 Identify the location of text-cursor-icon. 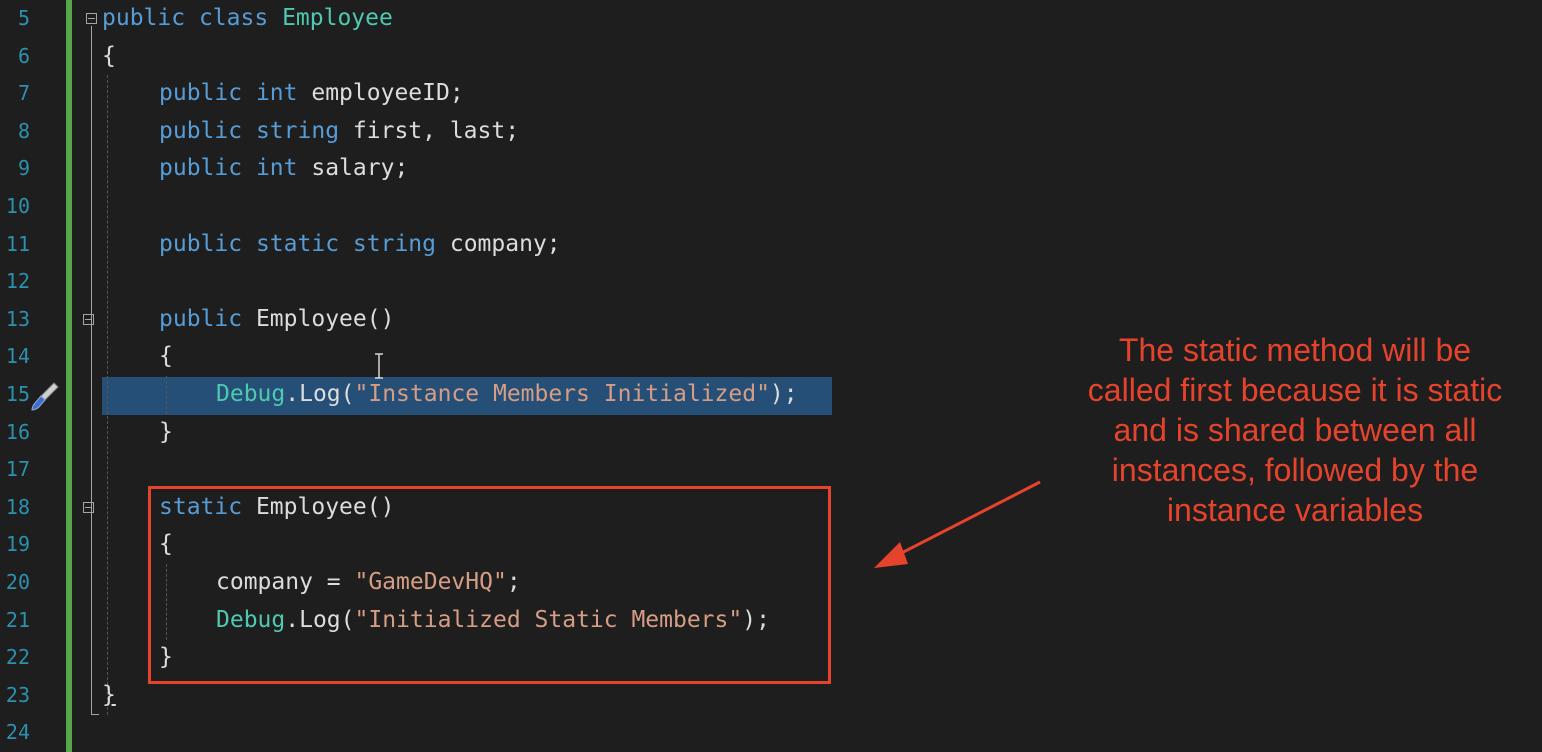
(379, 366).